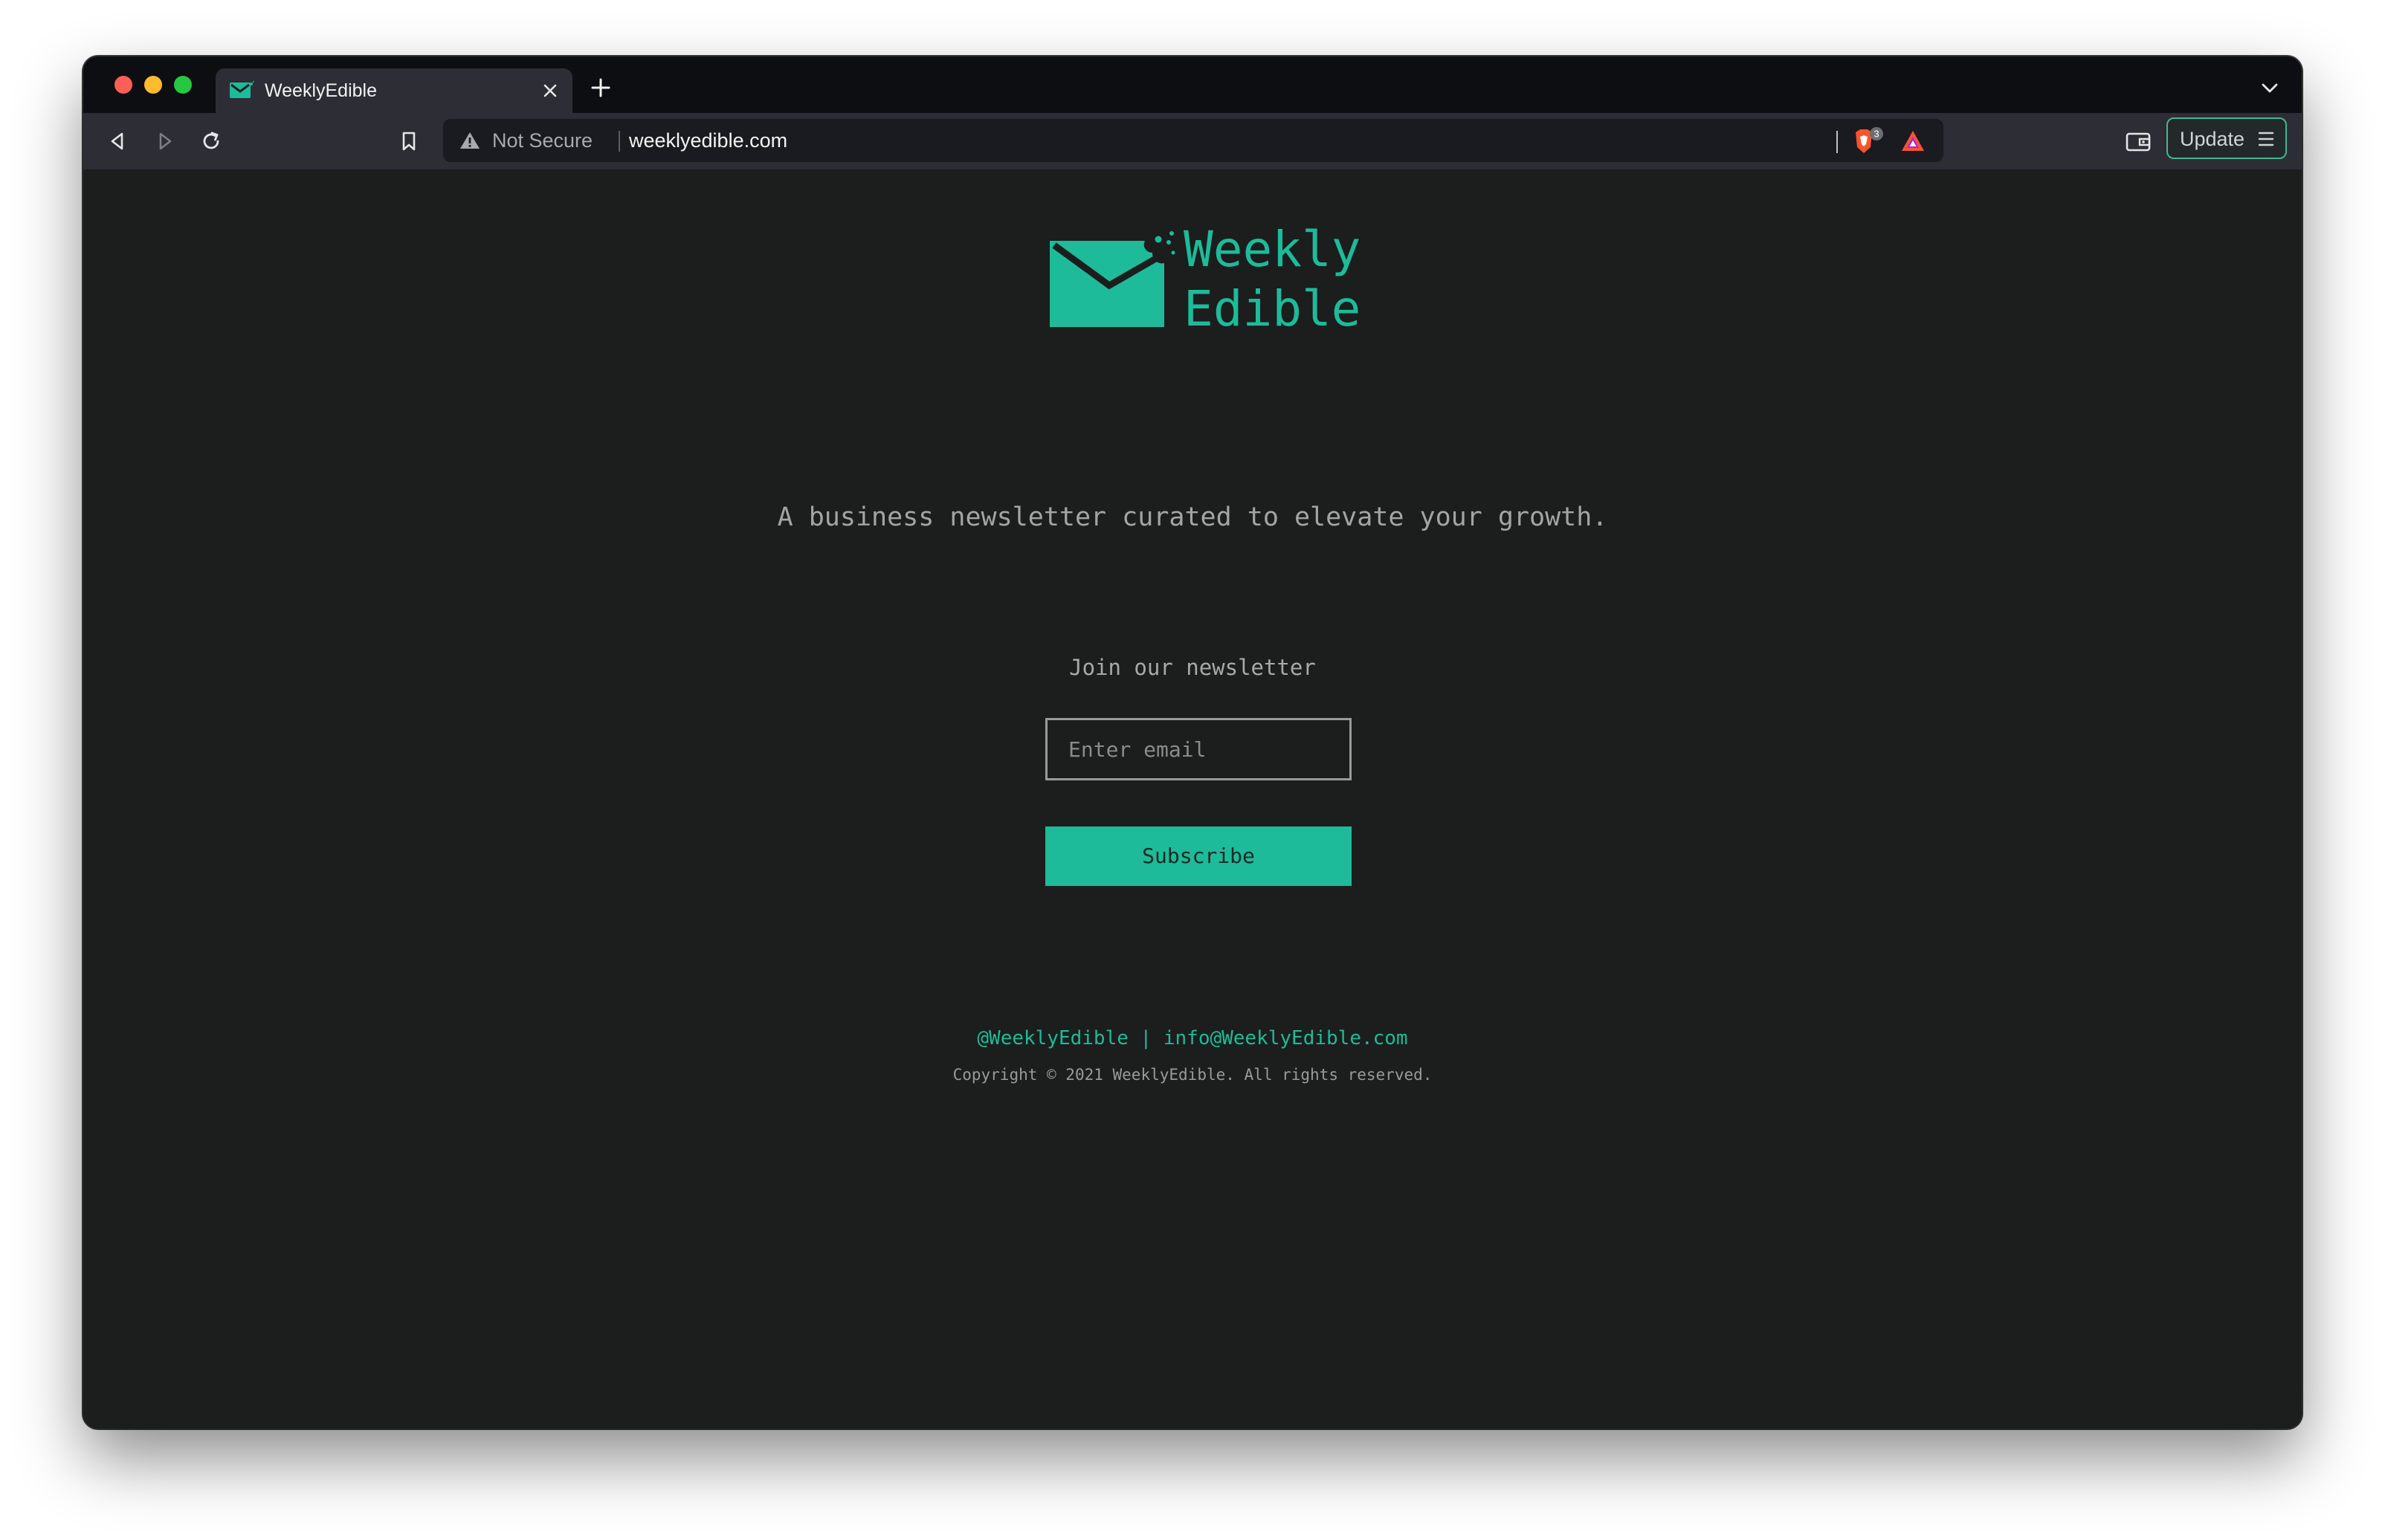  What do you see at coordinates (1876, 134) in the screenshot?
I see `shield-count: 3` at bounding box center [1876, 134].